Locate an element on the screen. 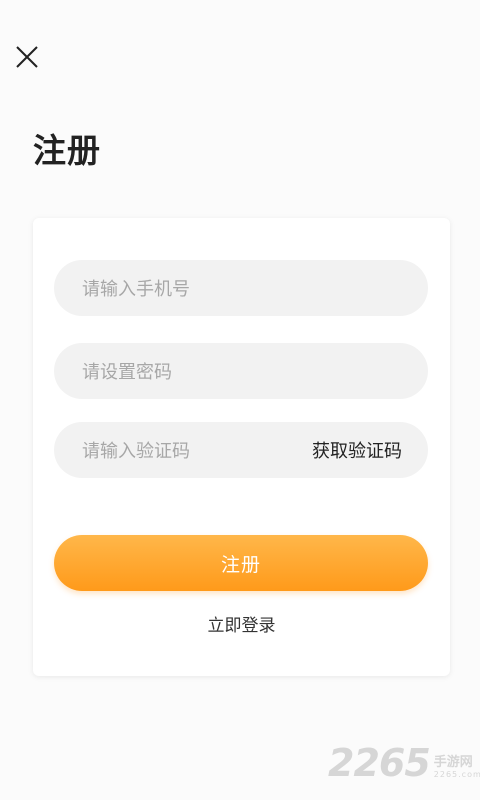 The width and height of the screenshot is (480, 800). password-placeholder: 请设置密码 is located at coordinates (127, 372).